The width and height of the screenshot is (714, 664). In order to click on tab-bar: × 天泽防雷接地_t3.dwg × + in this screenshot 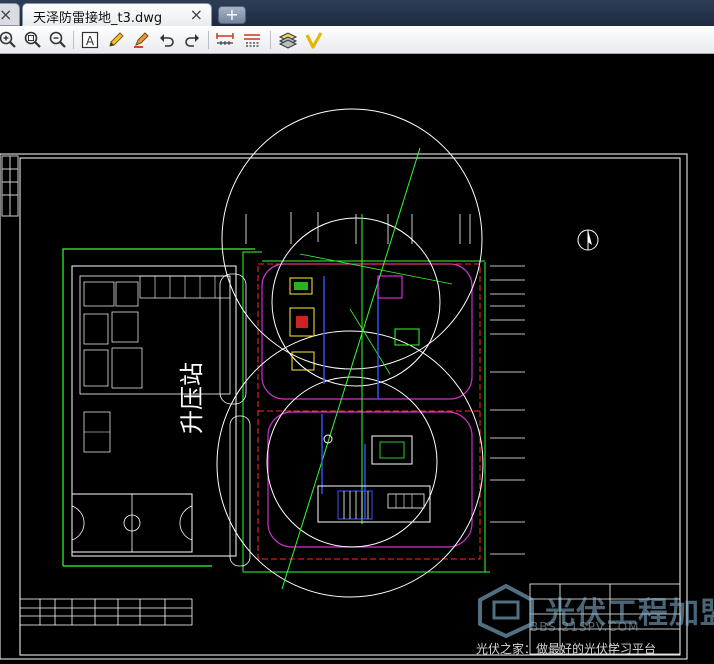, I will do `click(357, 13)`.